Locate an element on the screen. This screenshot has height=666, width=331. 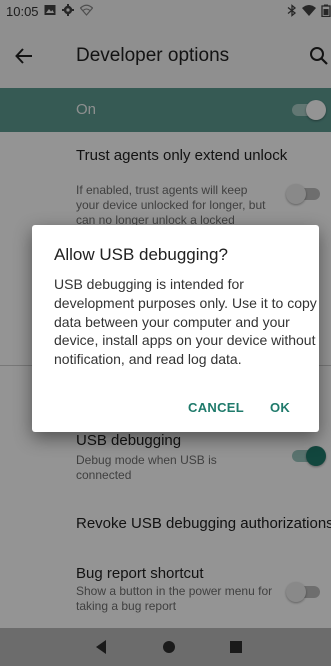
cancel-button: CANCEL is located at coordinates (216, 407).